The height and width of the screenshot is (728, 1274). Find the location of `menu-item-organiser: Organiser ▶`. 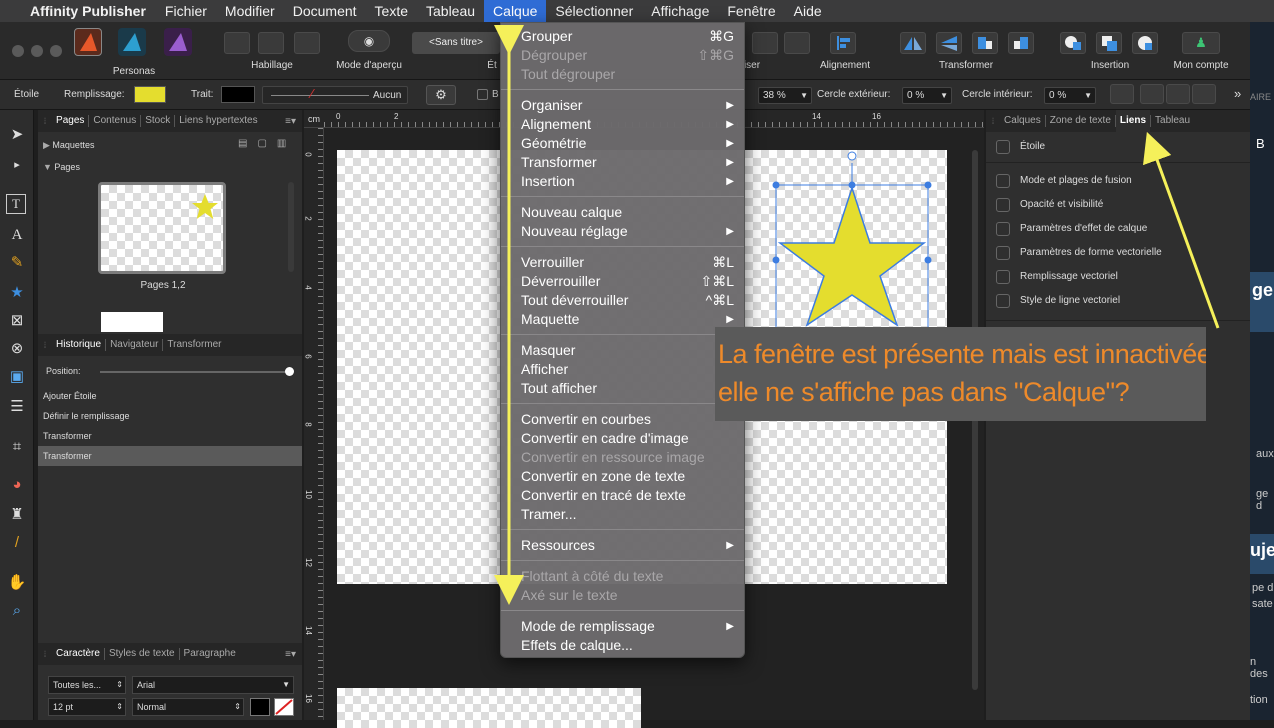

menu-item-organiser: Organiser ▶ is located at coordinates (627, 105).